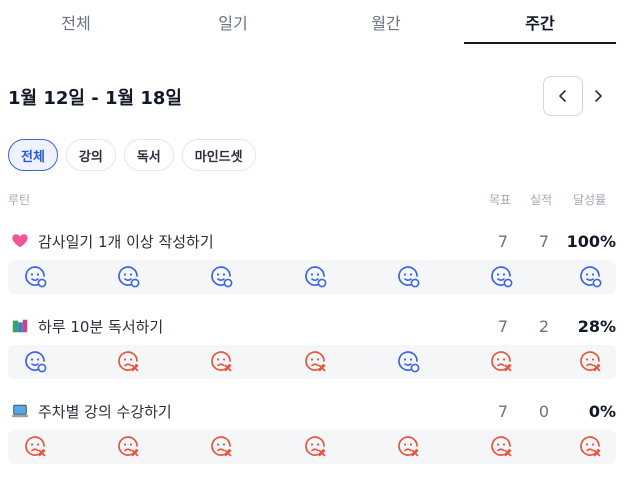 The image size is (626, 489). What do you see at coordinates (20, 241) in the screenshot?
I see `heart-icon` at bounding box center [20, 241].